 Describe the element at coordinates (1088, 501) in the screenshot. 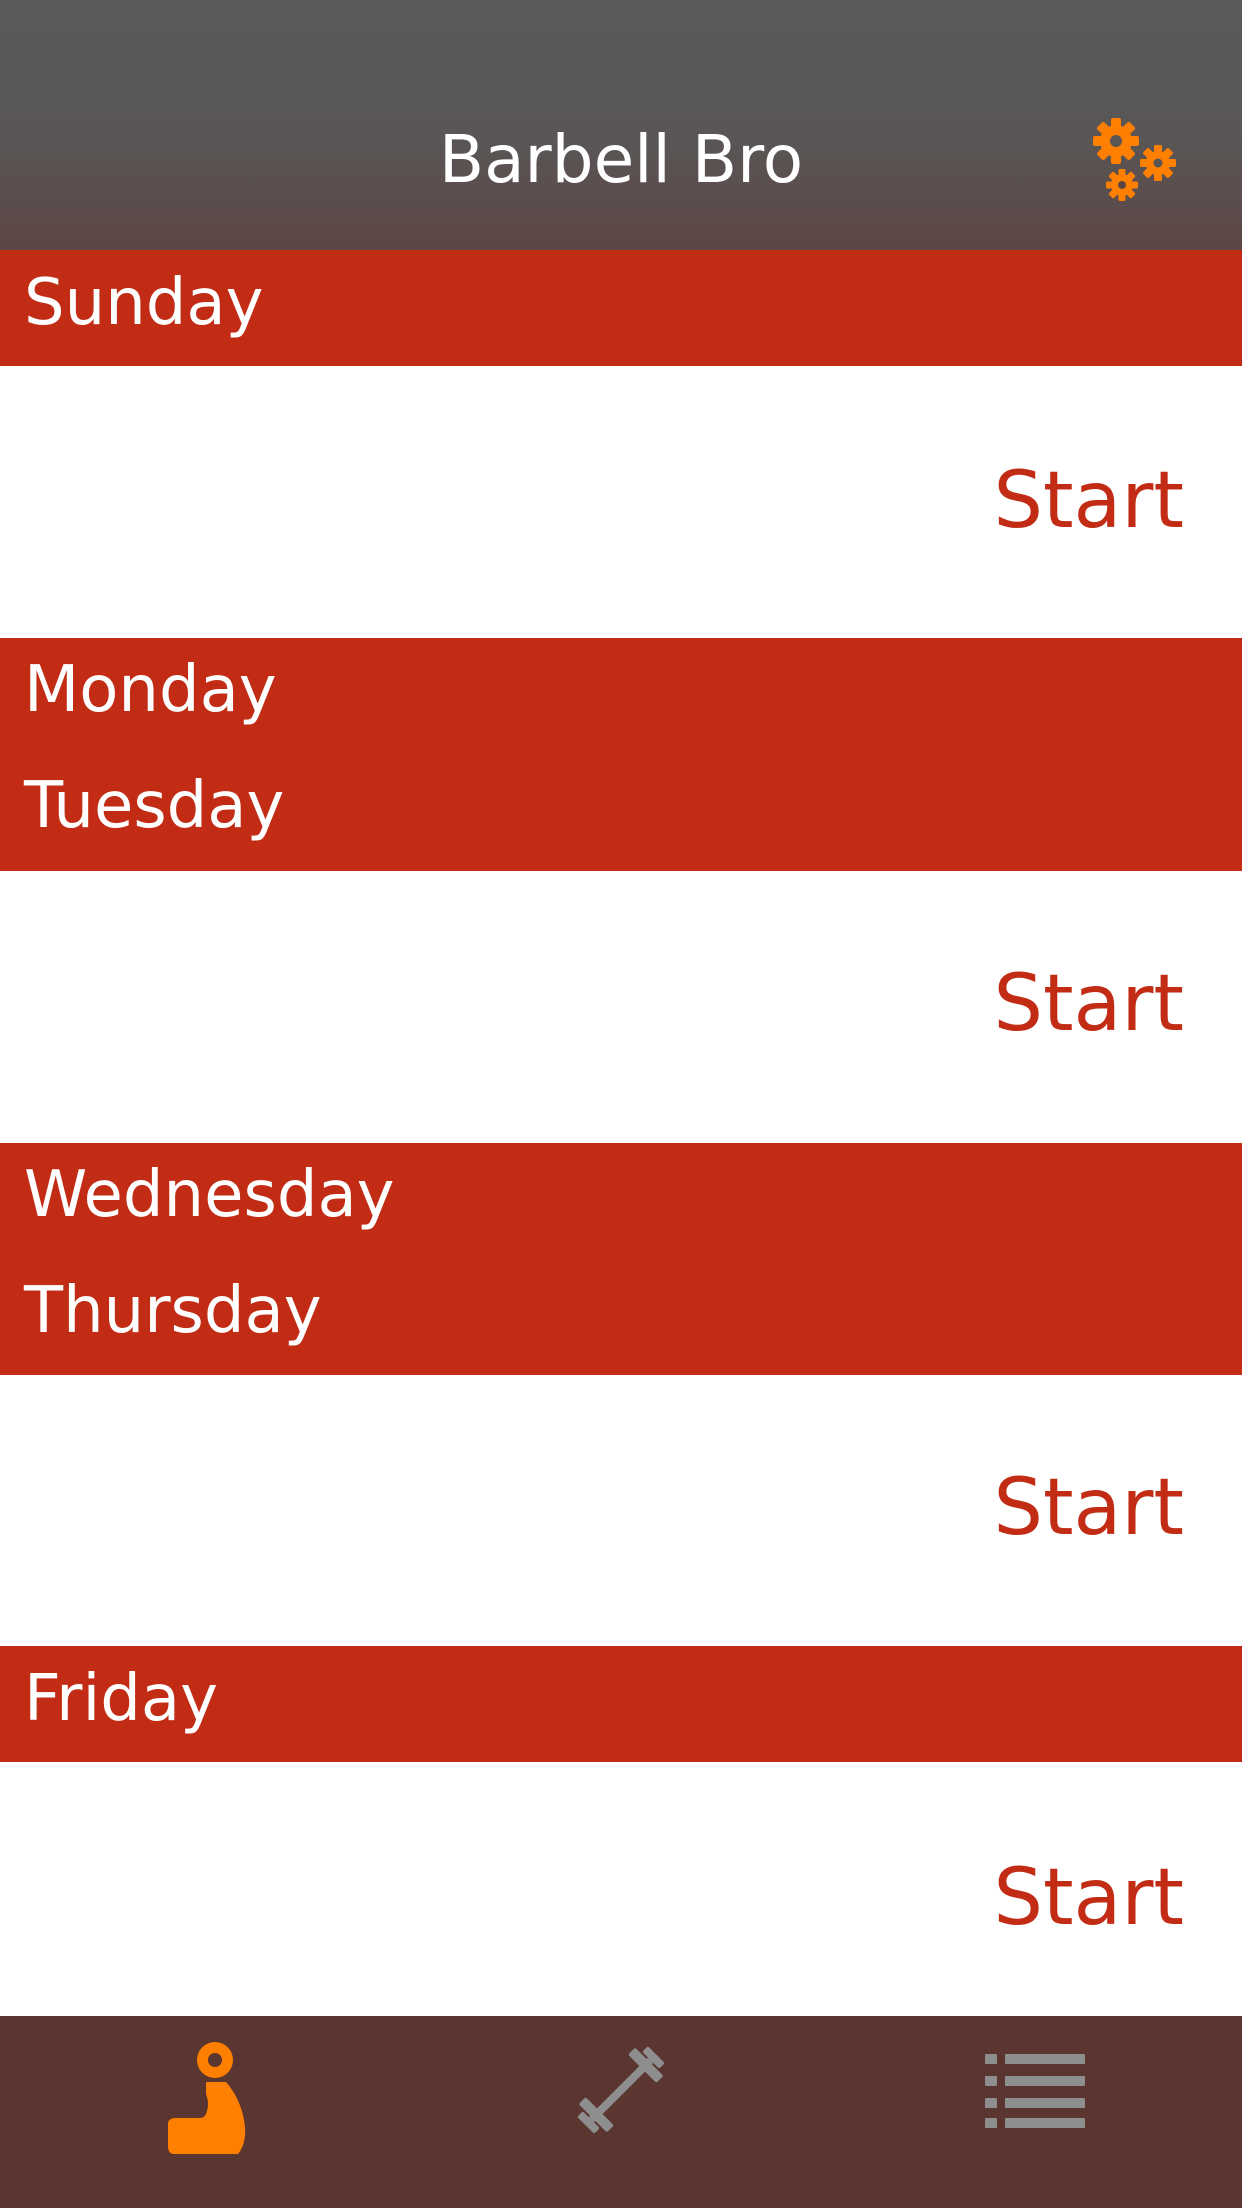

I see `start-button-sunday: Start` at that location.